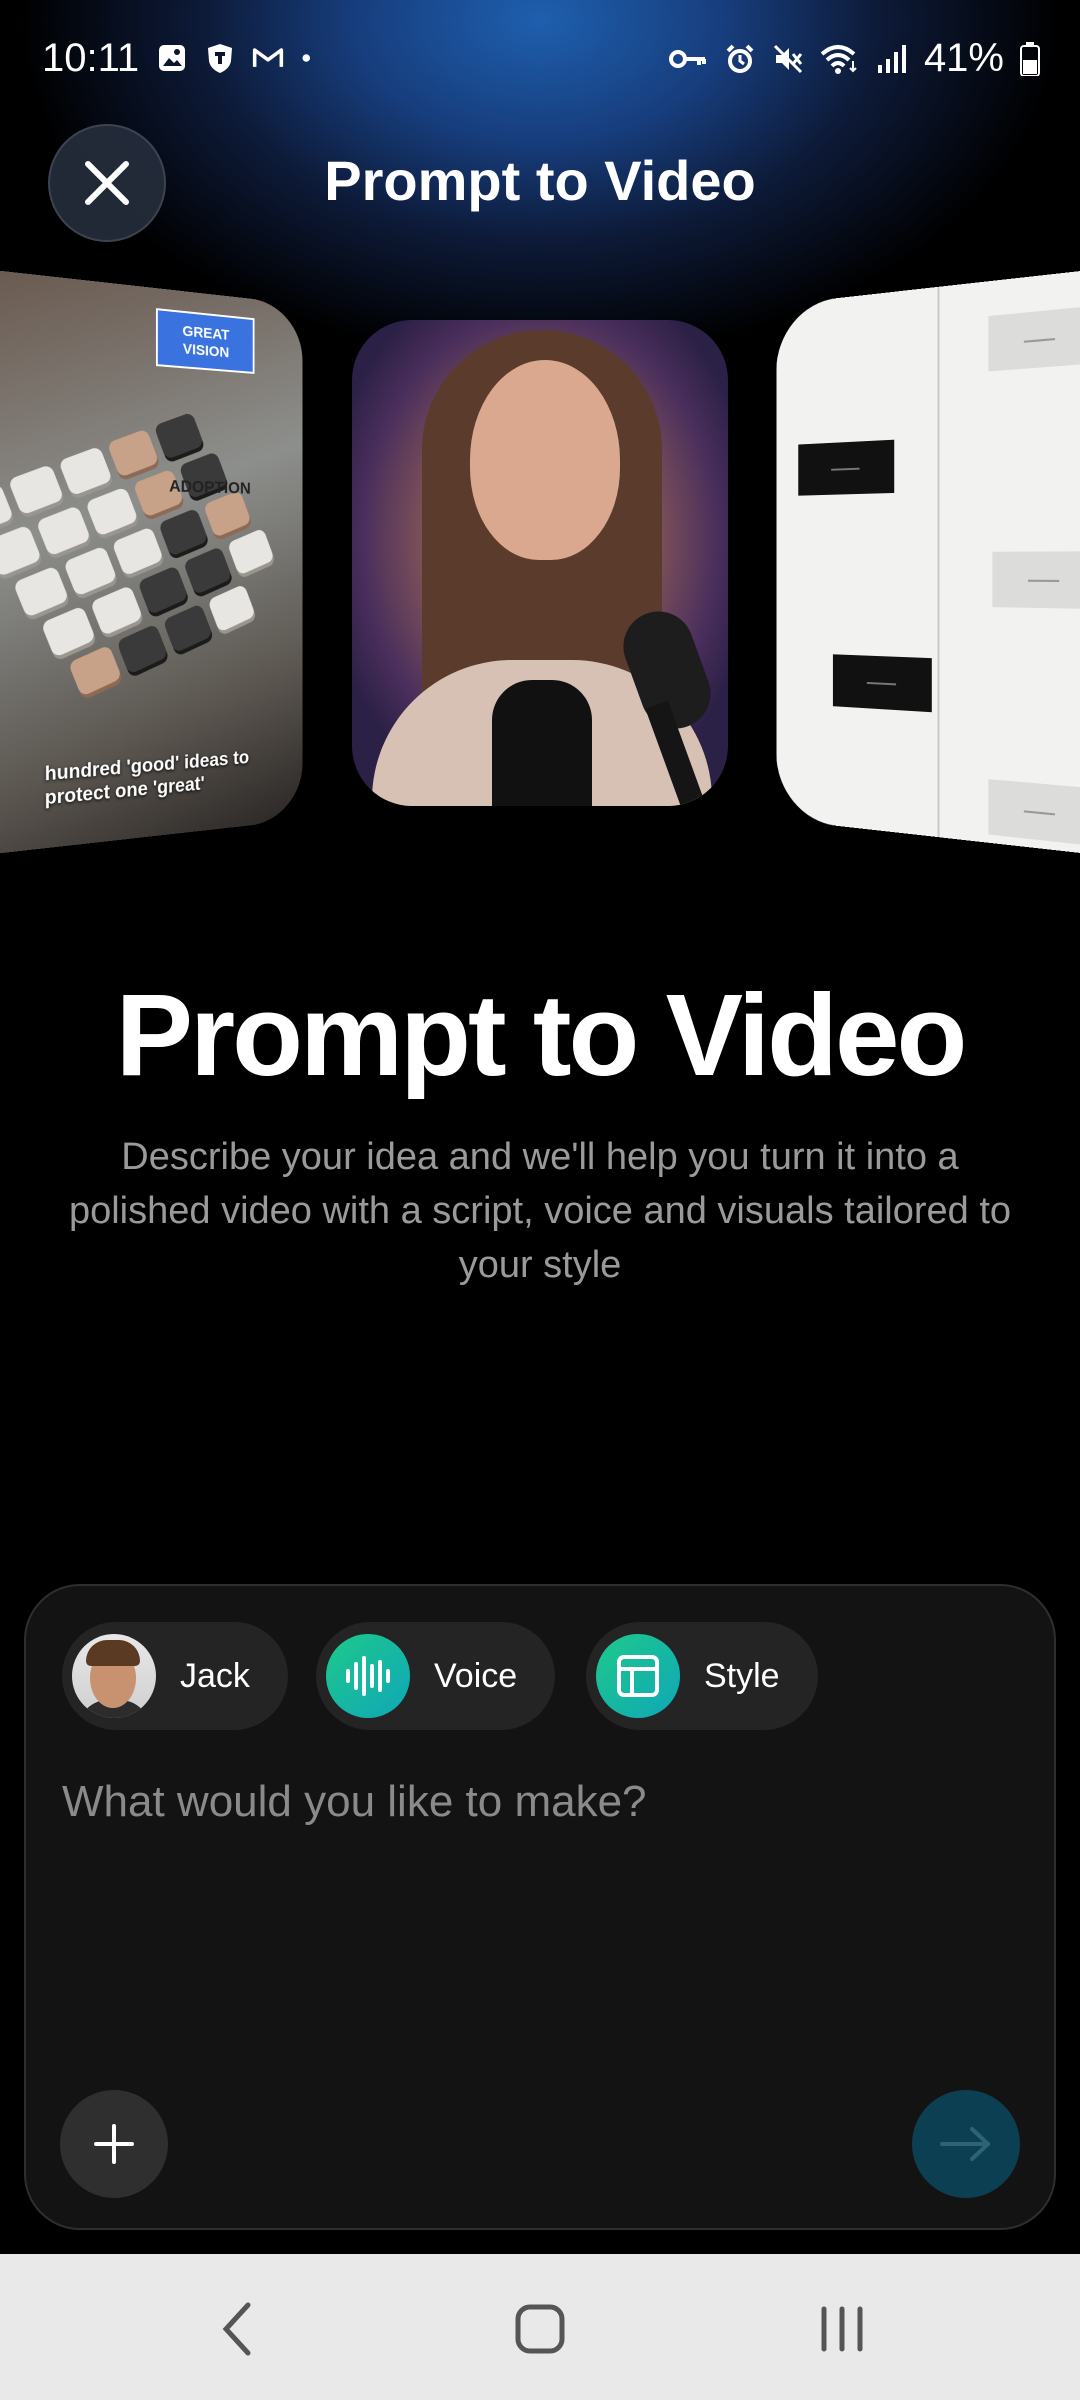  I want to click on send-button, so click(966, 2144).